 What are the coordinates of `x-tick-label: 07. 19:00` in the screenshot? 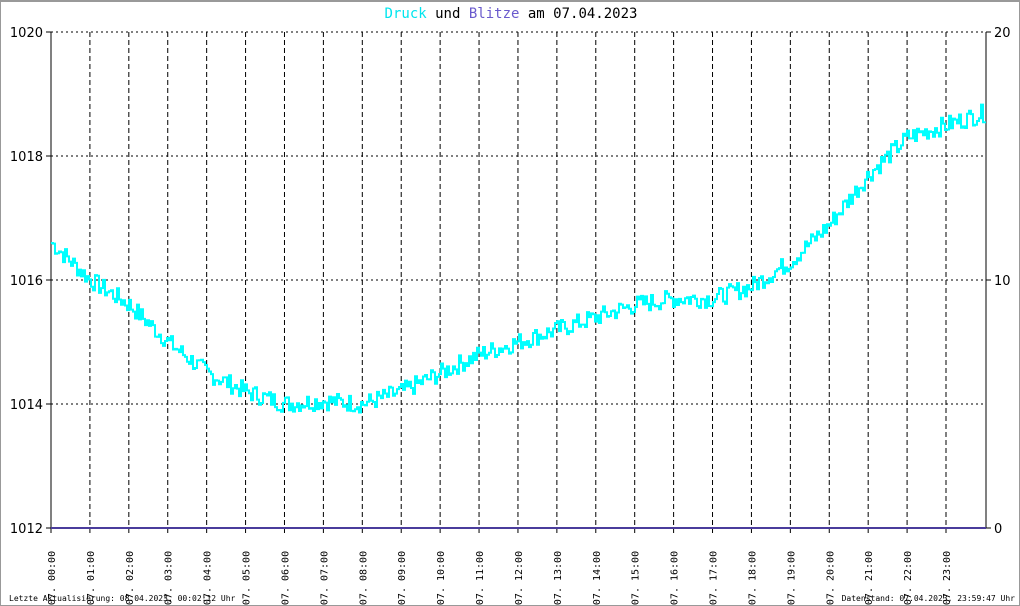 It's located at (791, 578).